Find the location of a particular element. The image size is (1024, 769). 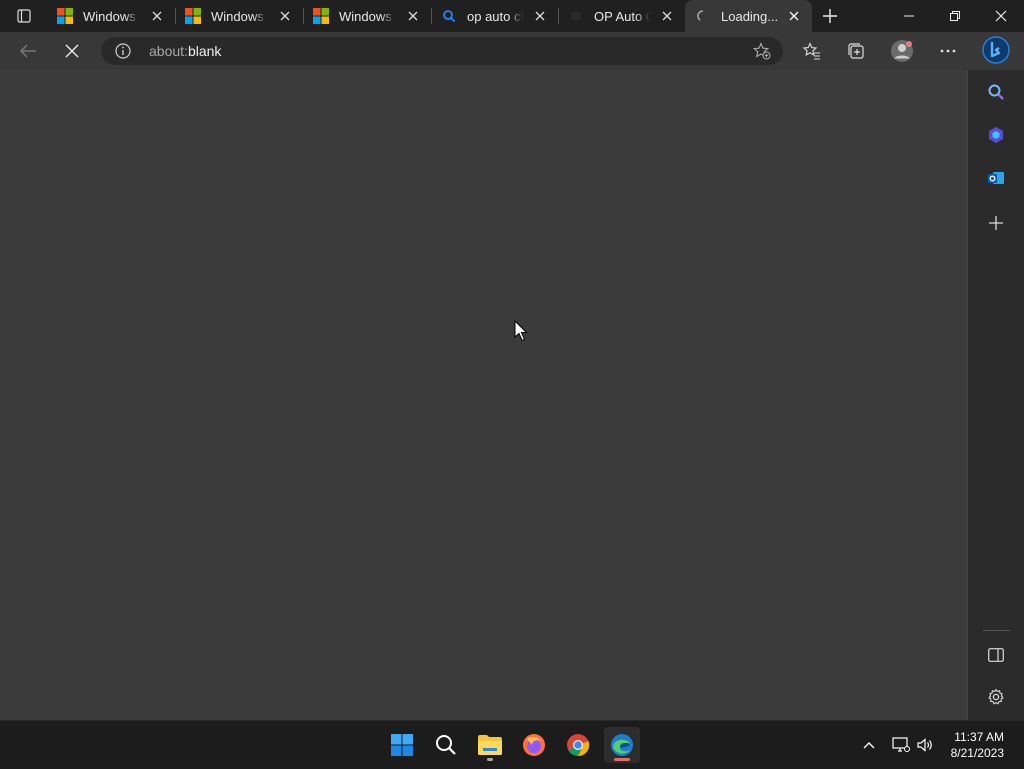

volume-button is located at coordinates (925, 745).